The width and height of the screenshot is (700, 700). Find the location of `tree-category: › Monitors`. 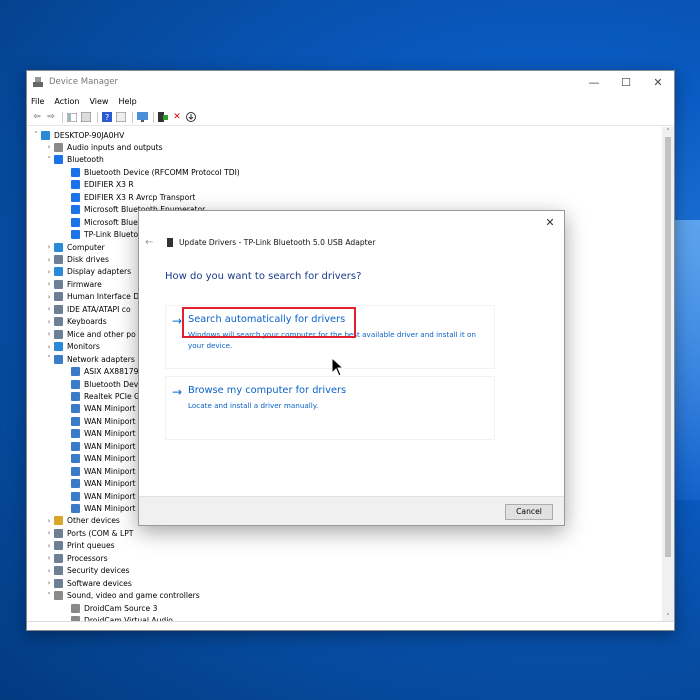

tree-category: › Monitors is located at coordinates (72, 347).